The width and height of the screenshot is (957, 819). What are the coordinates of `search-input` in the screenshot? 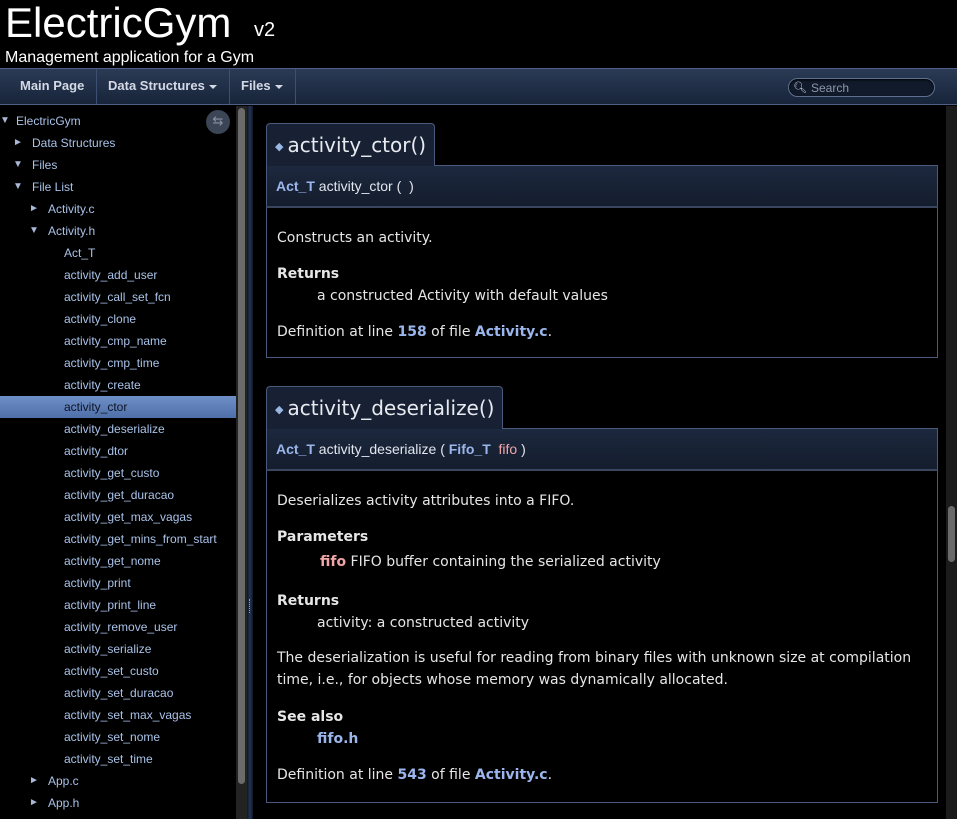 It's located at (870, 87).